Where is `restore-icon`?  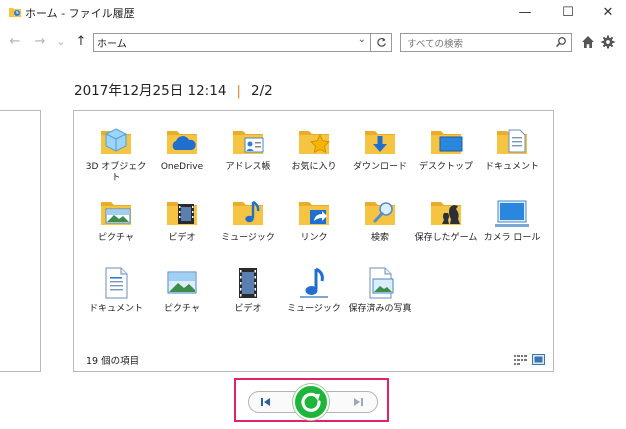
restore-icon is located at coordinates (311, 402).